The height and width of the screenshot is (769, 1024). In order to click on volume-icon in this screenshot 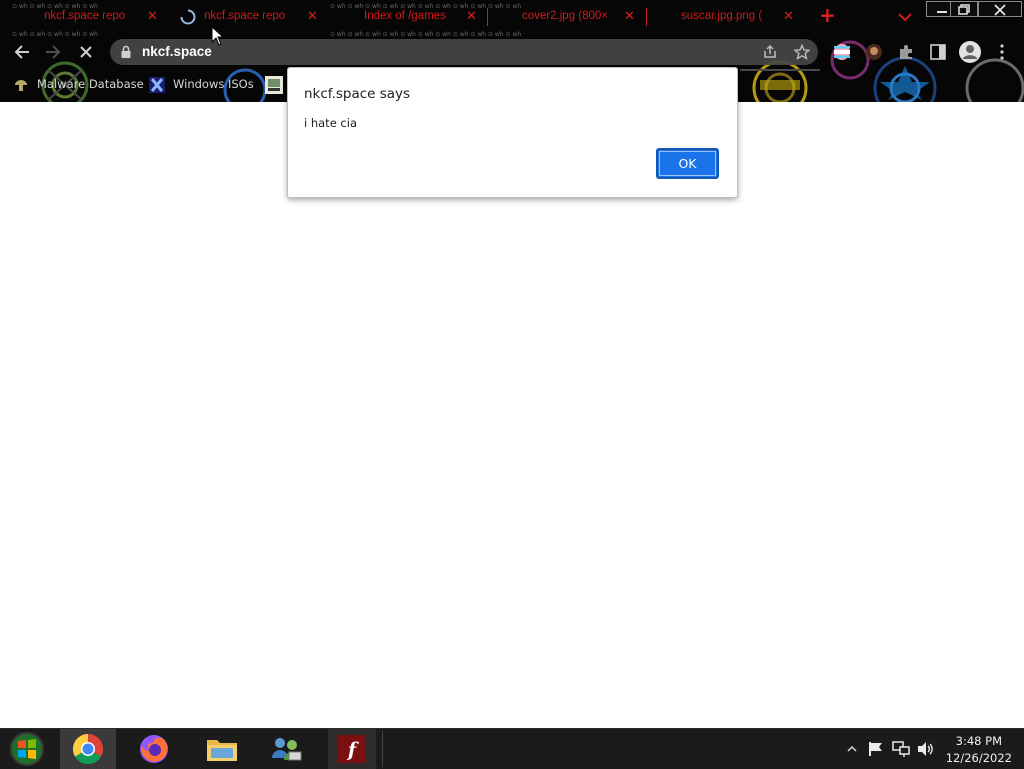, I will do `click(926, 749)`.